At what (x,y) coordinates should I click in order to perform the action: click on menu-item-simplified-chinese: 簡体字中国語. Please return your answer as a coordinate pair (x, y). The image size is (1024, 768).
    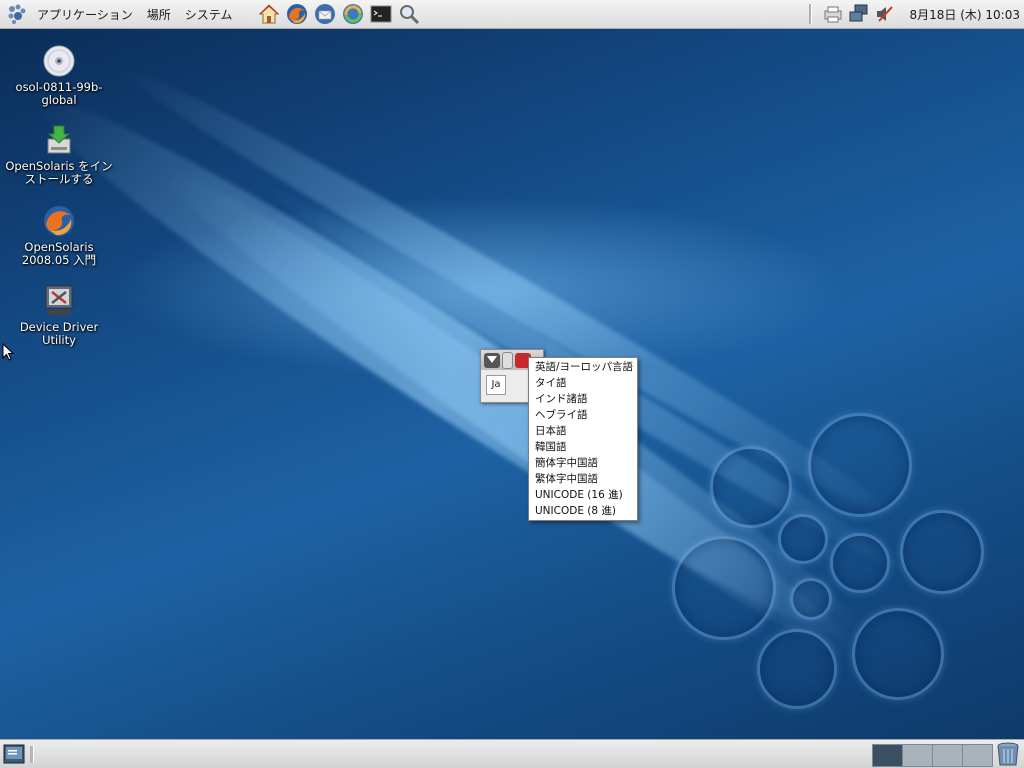
    Looking at the image, I should click on (583, 463).